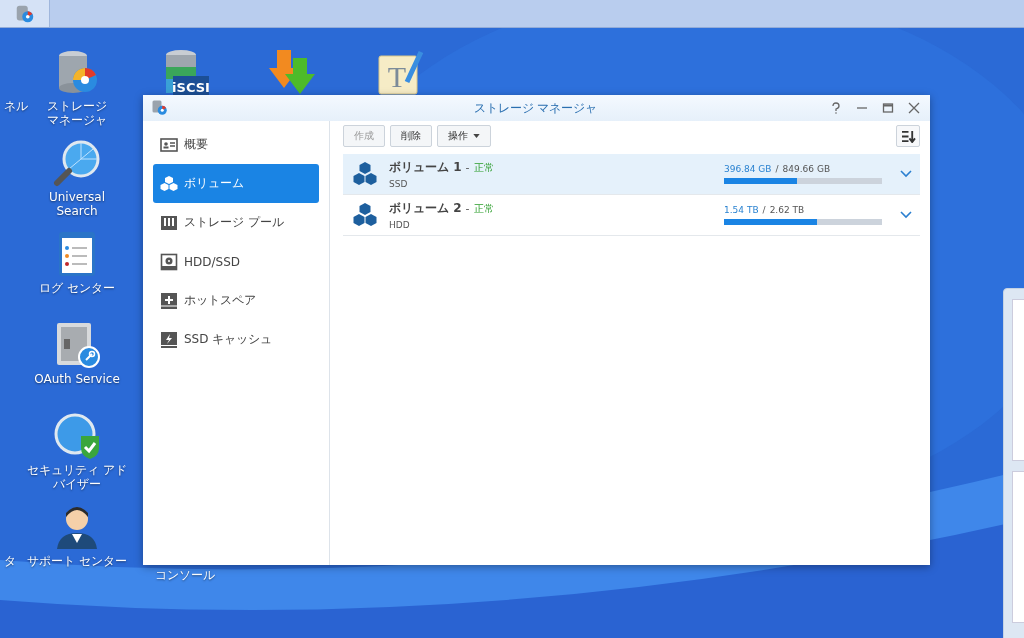 The image size is (1024, 638). Describe the element at coordinates (77, 477) in the screenshot. I see `desktop-icon-label: セキュリティ アドバイザー` at that location.